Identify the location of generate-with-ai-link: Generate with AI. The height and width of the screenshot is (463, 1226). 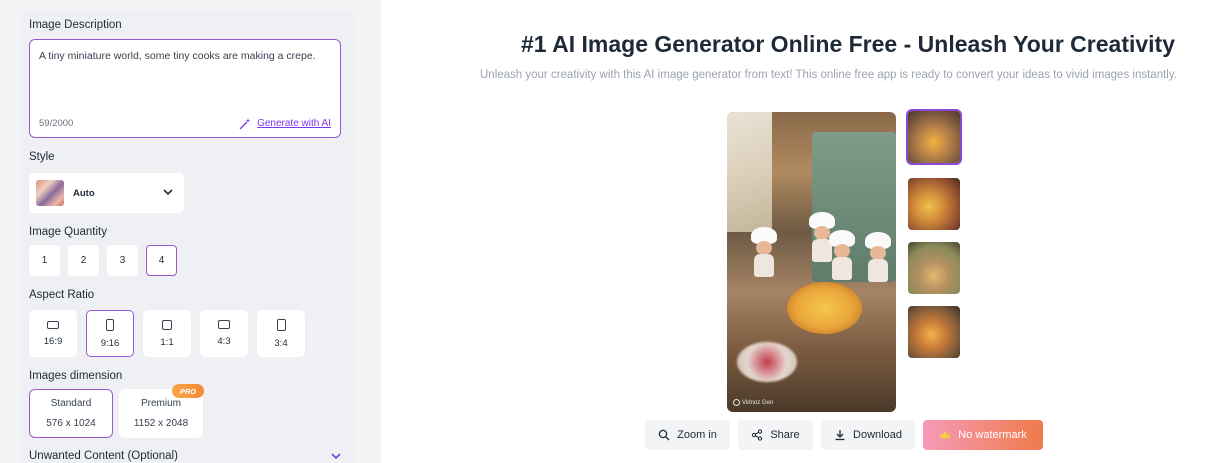
(285, 123).